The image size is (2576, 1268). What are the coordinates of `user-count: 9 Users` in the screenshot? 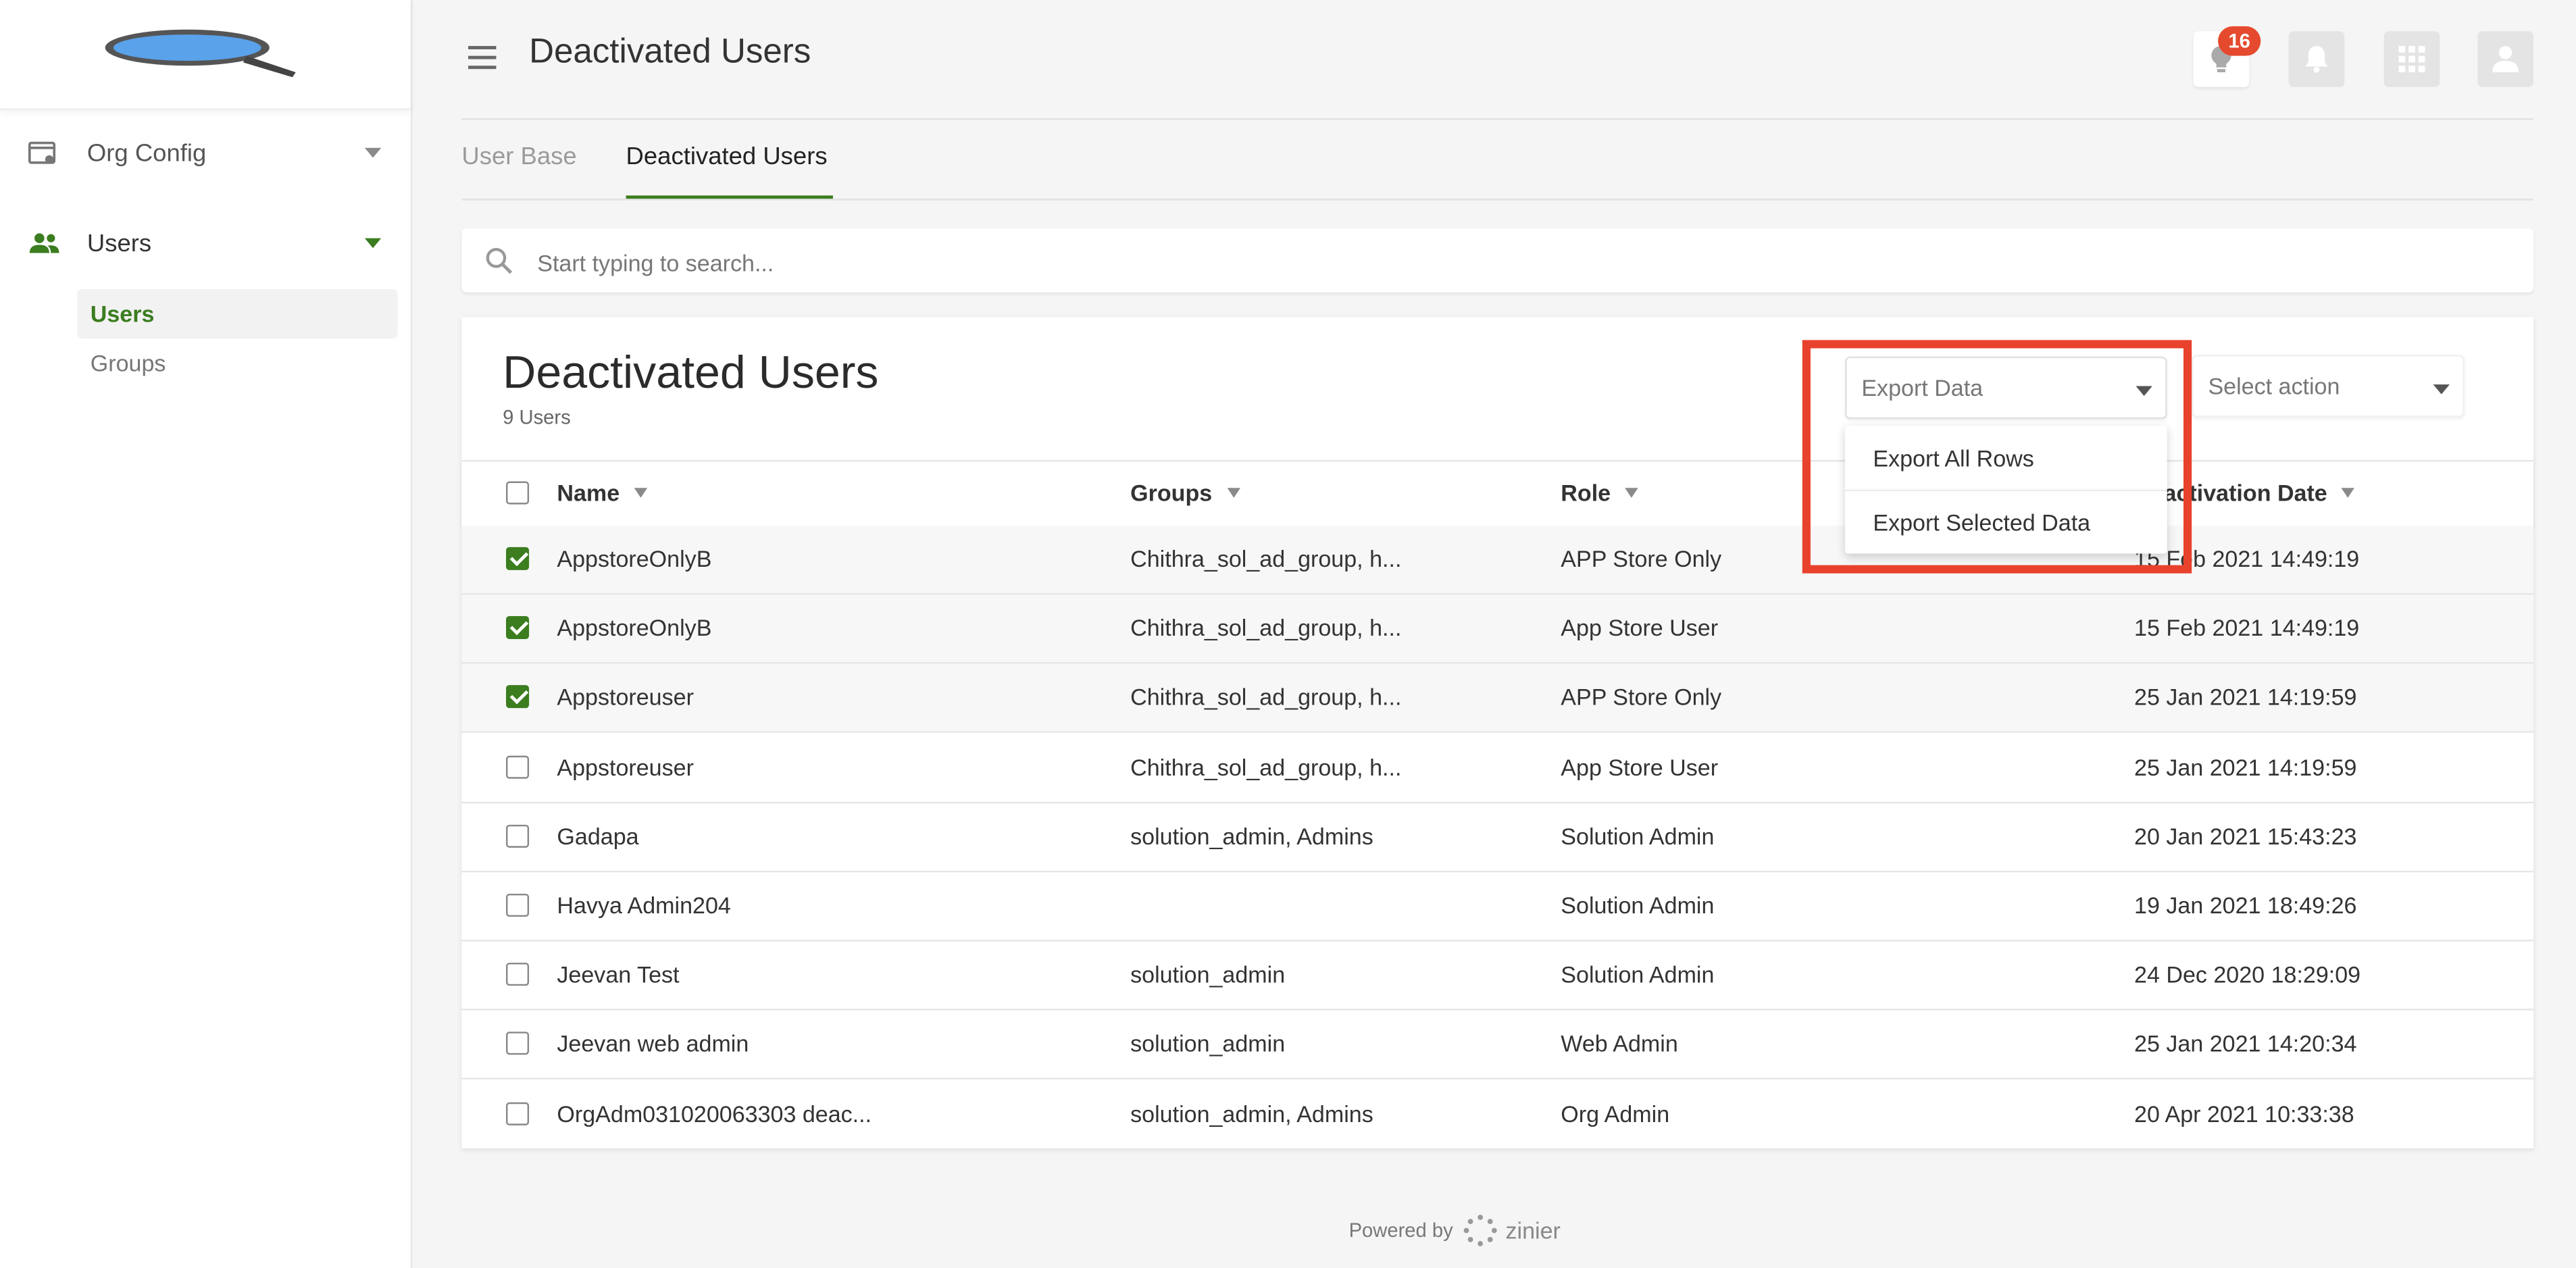 It's located at (537, 417).